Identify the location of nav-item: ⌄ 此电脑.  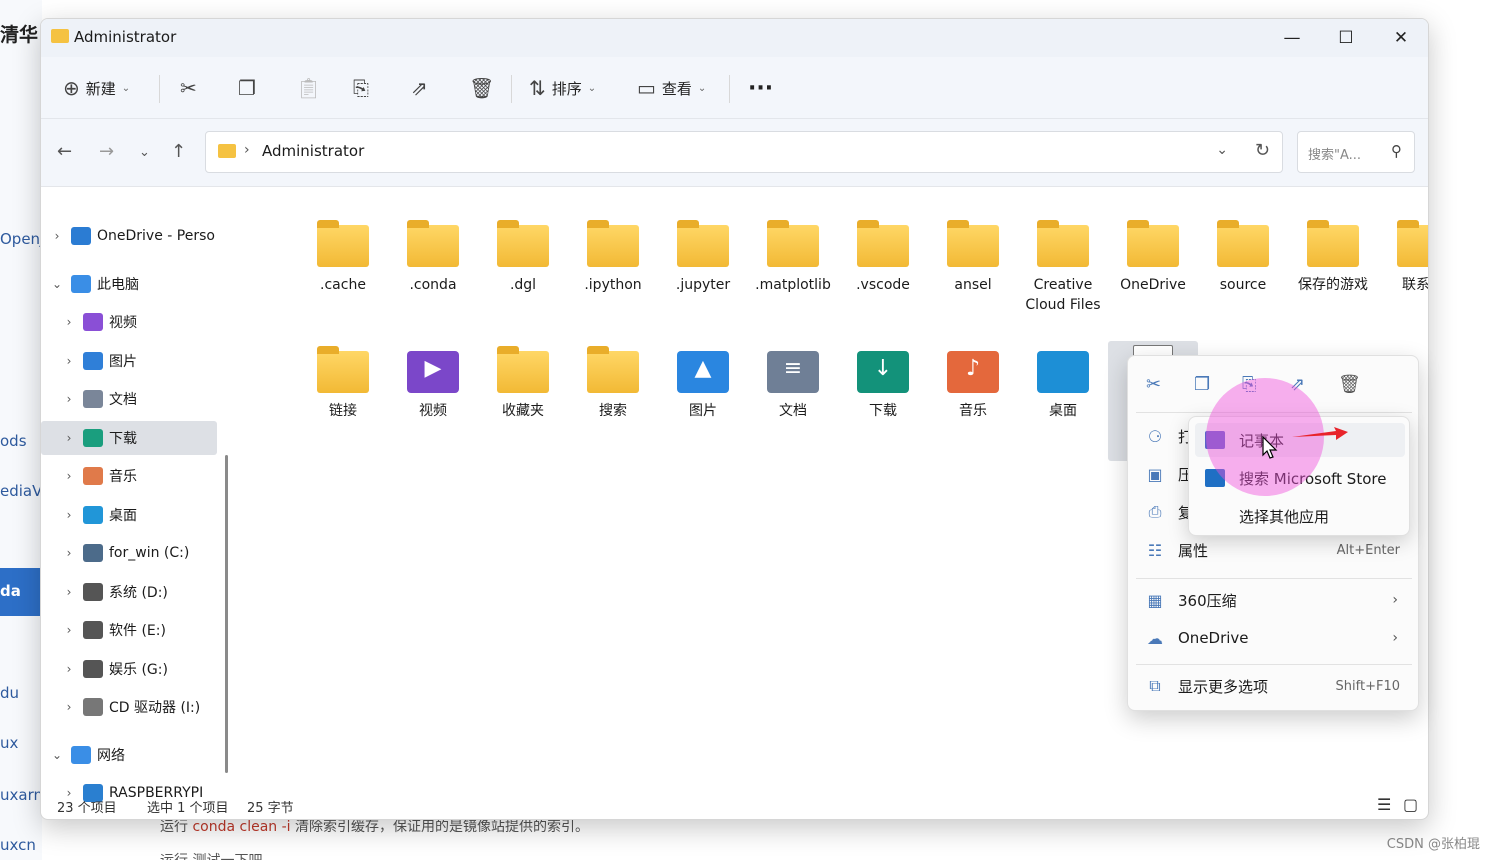
(129, 284).